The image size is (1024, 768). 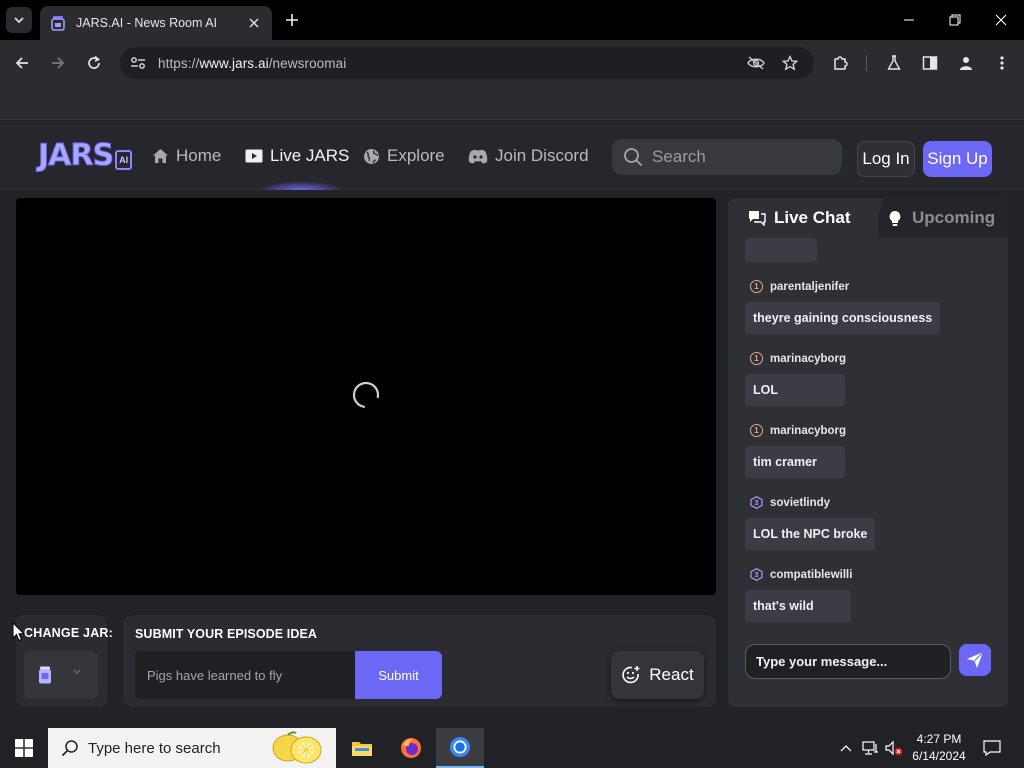 What do you see at coordinates (895, 218) in the screenshot?
I see `lightbulb-icon` at bounding box center [895, 218].